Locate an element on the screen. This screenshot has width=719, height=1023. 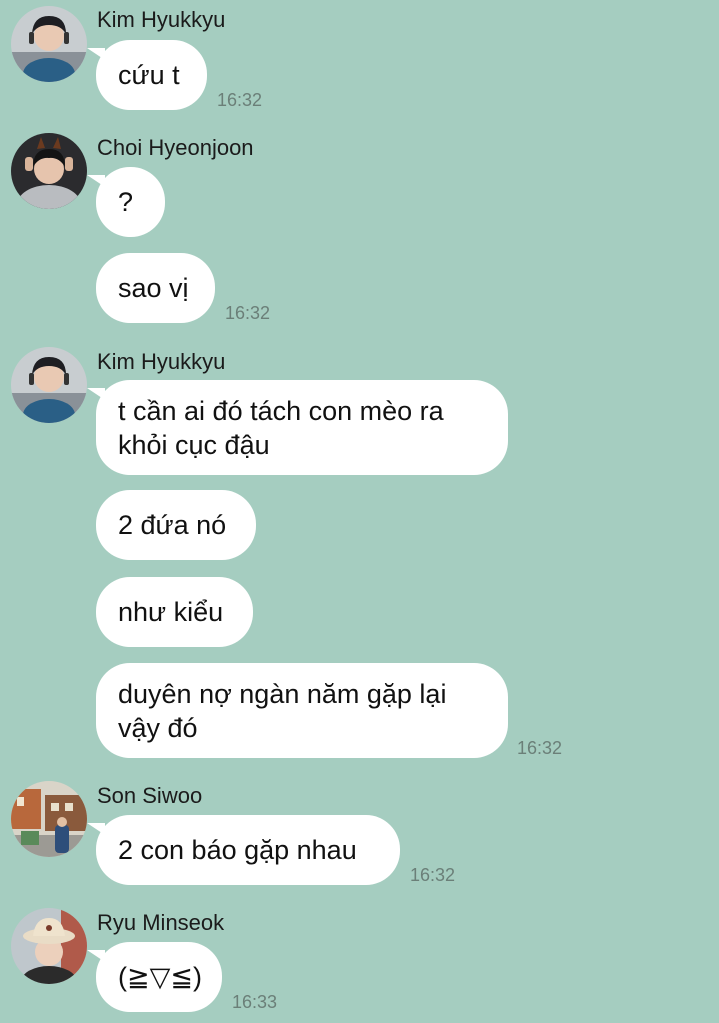
sender-name: Choi Hyeonjoon is located at coordinates (175, 147).